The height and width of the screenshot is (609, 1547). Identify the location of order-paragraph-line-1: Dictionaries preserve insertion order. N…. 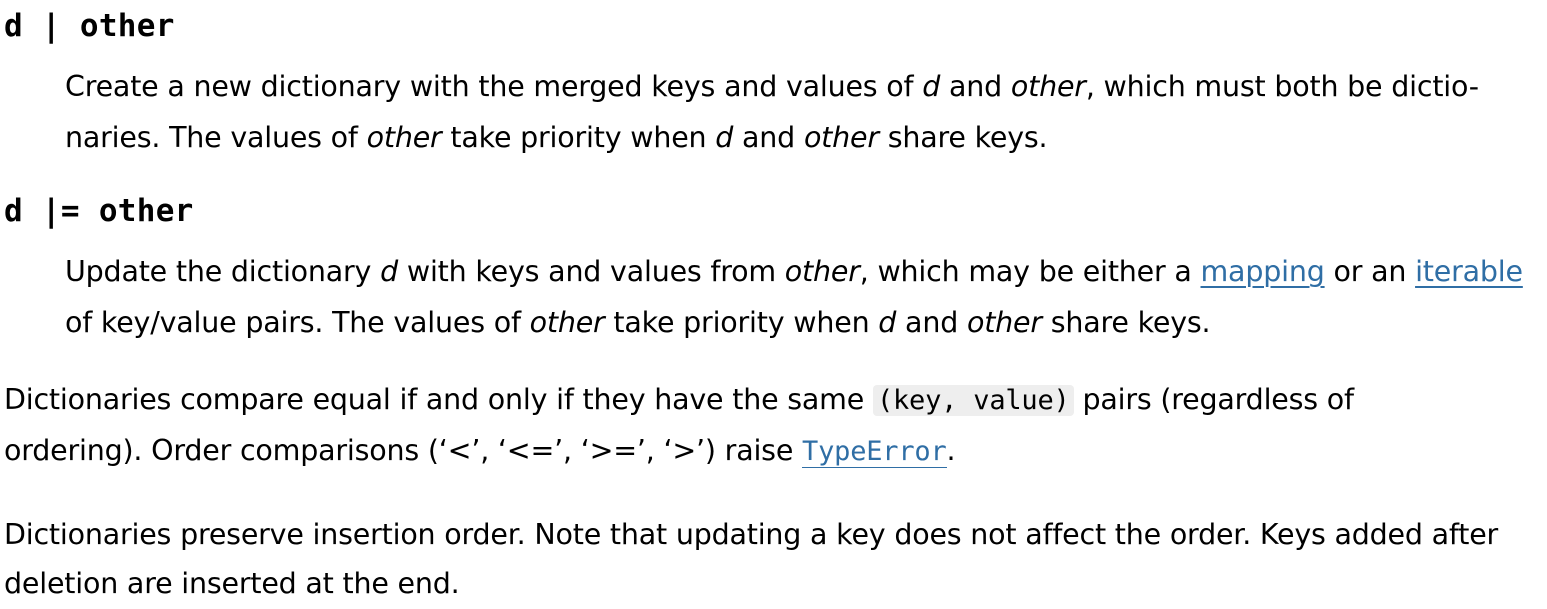
(751, 534).